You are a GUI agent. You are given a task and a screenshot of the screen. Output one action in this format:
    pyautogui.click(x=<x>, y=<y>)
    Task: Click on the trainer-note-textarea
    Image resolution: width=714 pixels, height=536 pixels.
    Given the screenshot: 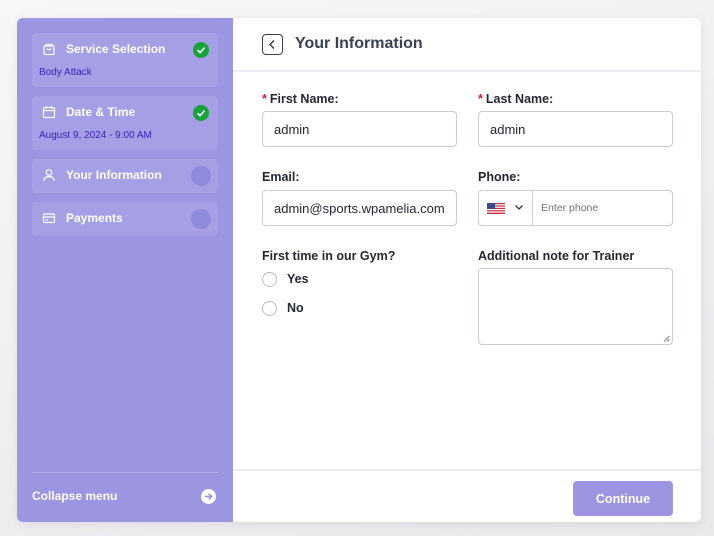 What is the action you would take?
    pyautogui.click(x=575, y=306)
    